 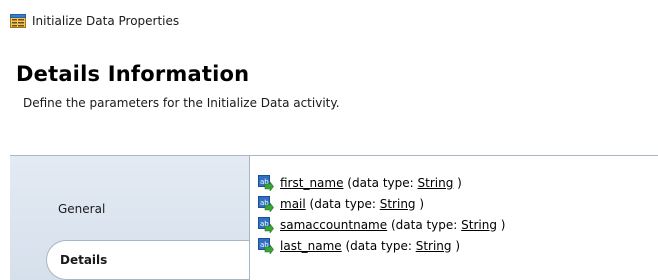 What do you see at coordinates (311, 183) in the screenshot?
I see `property-name-link: first_name` at bounding box center [311, 183].